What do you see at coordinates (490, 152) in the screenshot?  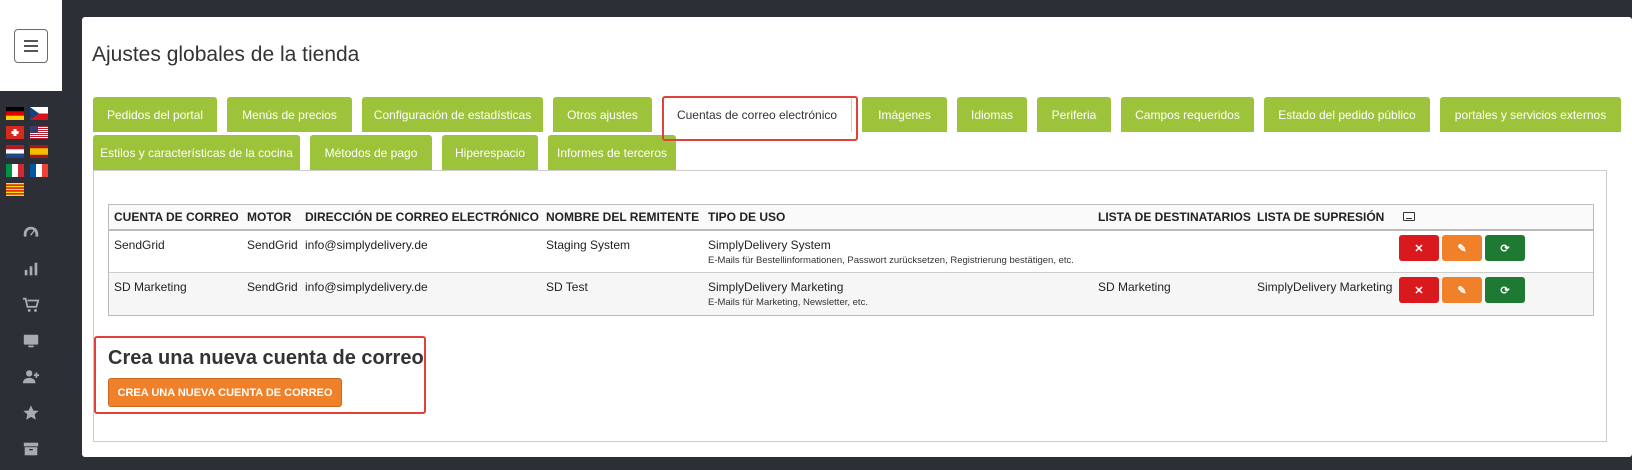 I see `tab-hyperspace: Hiperespacio` at bounding box center [490, 152].